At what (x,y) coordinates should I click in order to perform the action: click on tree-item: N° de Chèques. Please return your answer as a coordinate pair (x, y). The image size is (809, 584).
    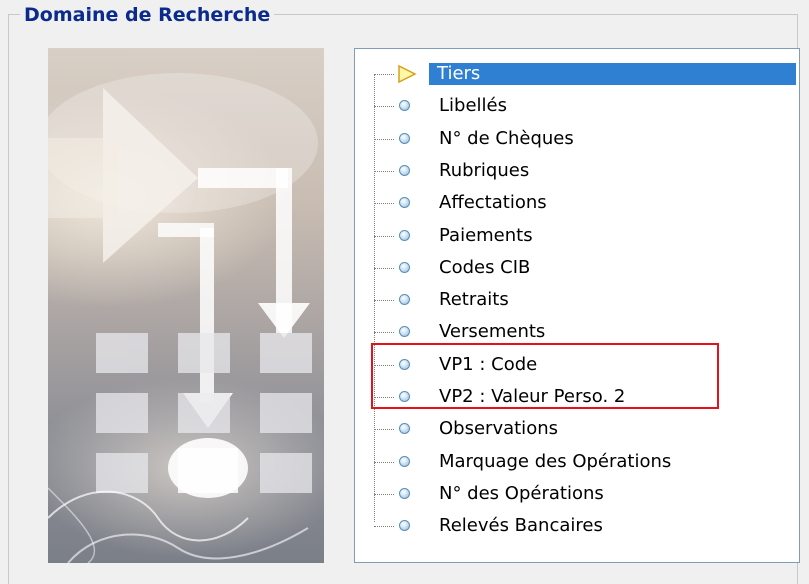
    Looking at the image, I should click on (575, 139).